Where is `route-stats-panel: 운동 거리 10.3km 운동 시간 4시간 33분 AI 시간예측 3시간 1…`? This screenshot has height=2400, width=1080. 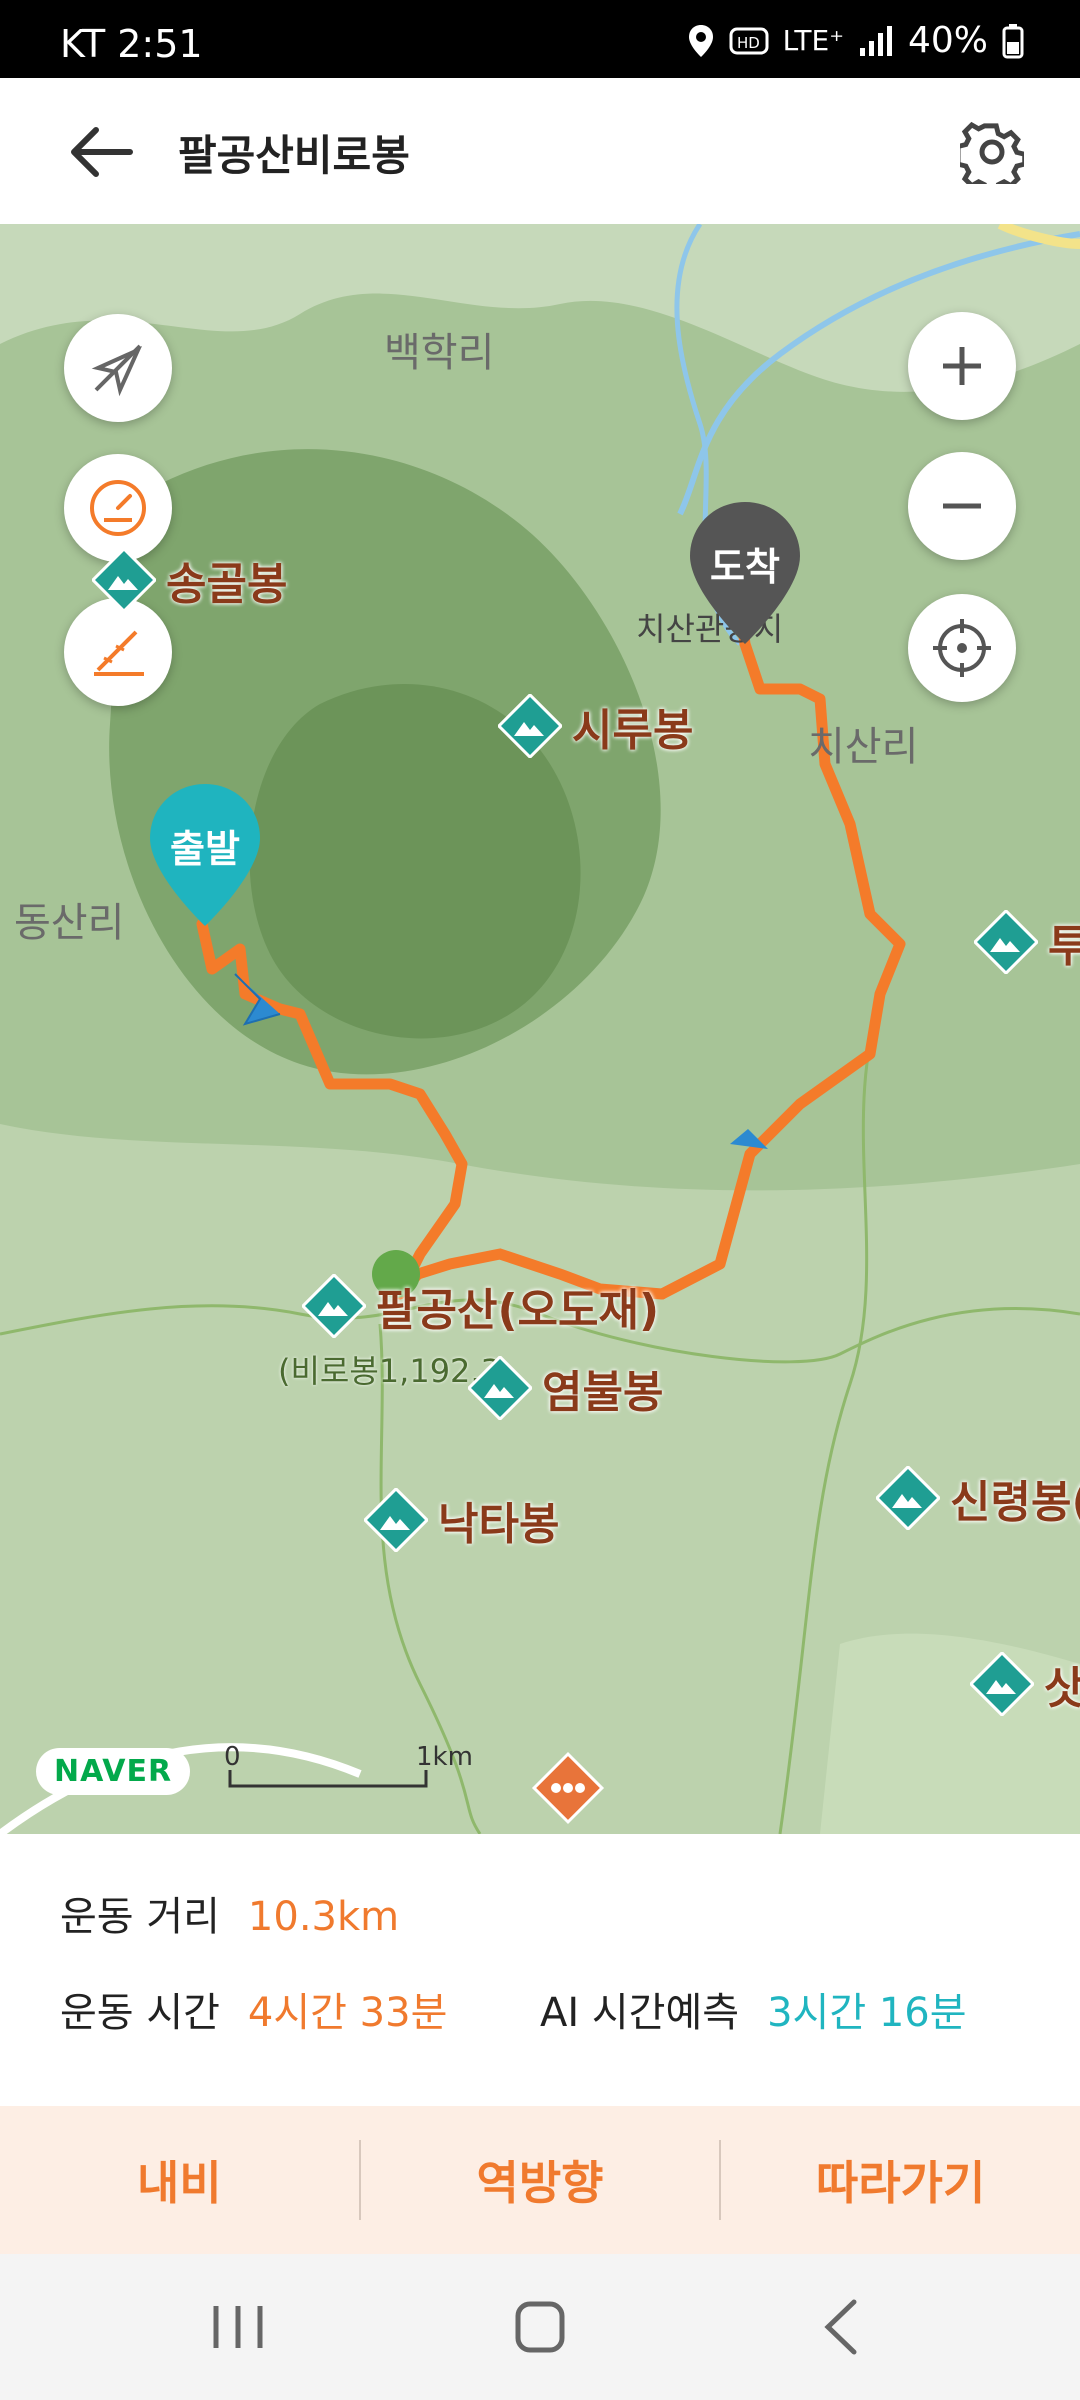
route-stats-panel: 운동 거리 10.3km 운동 시간 4시간 33분 AI 시간예측 3시간 1… is located at coordinates (540, 1970).